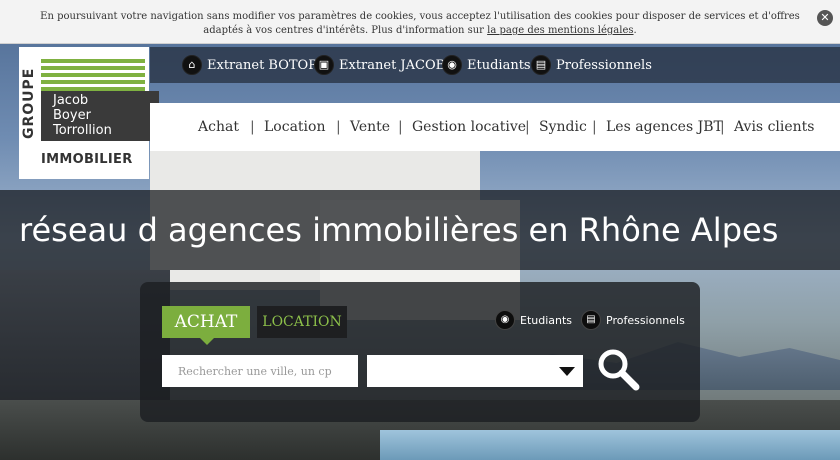 The height and width of the screenshot is (460, 840). I want to click on background-pool, so click(610, 445).